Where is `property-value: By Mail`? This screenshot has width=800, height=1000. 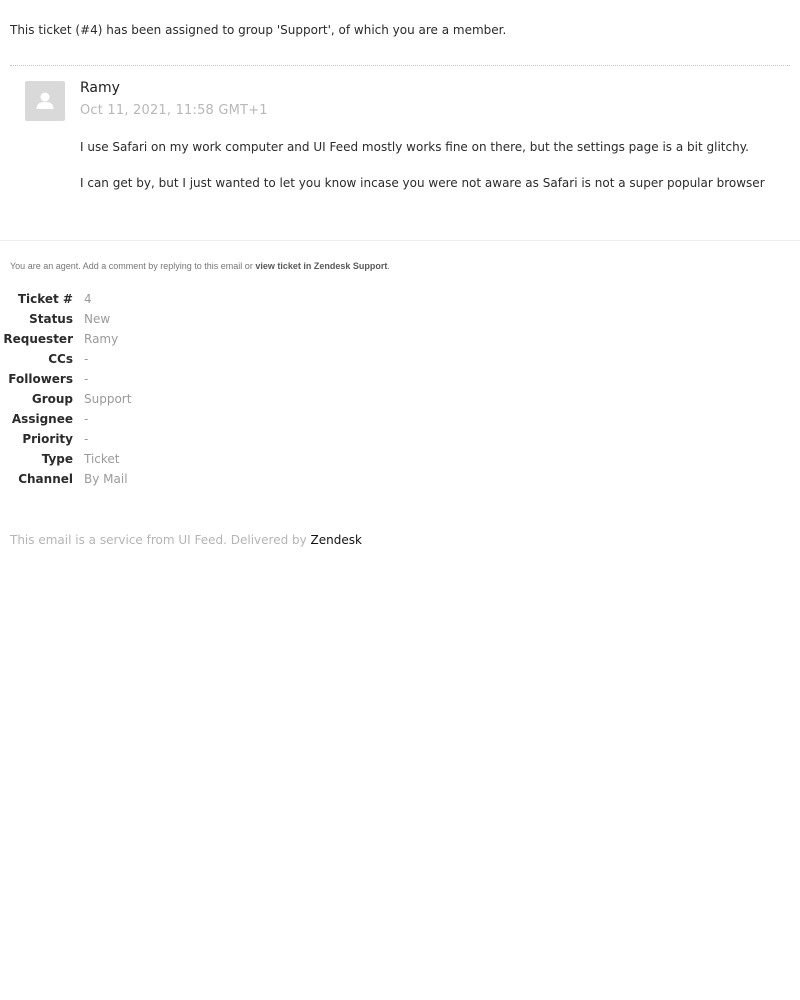 property-value: By Mail is located at coordinates (106, 479).